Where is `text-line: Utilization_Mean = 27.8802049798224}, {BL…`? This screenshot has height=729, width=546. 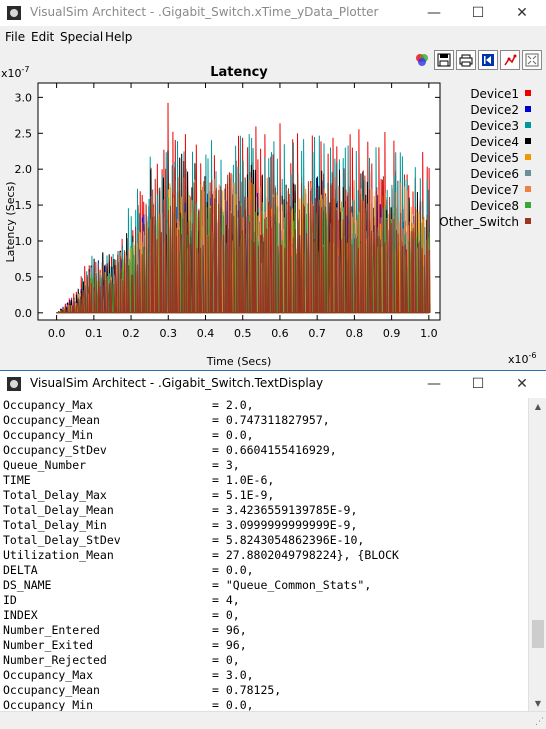 text-line: Utilization_Mean = 27.8802049798224}, {BL… is located at coordinates (264, 555).